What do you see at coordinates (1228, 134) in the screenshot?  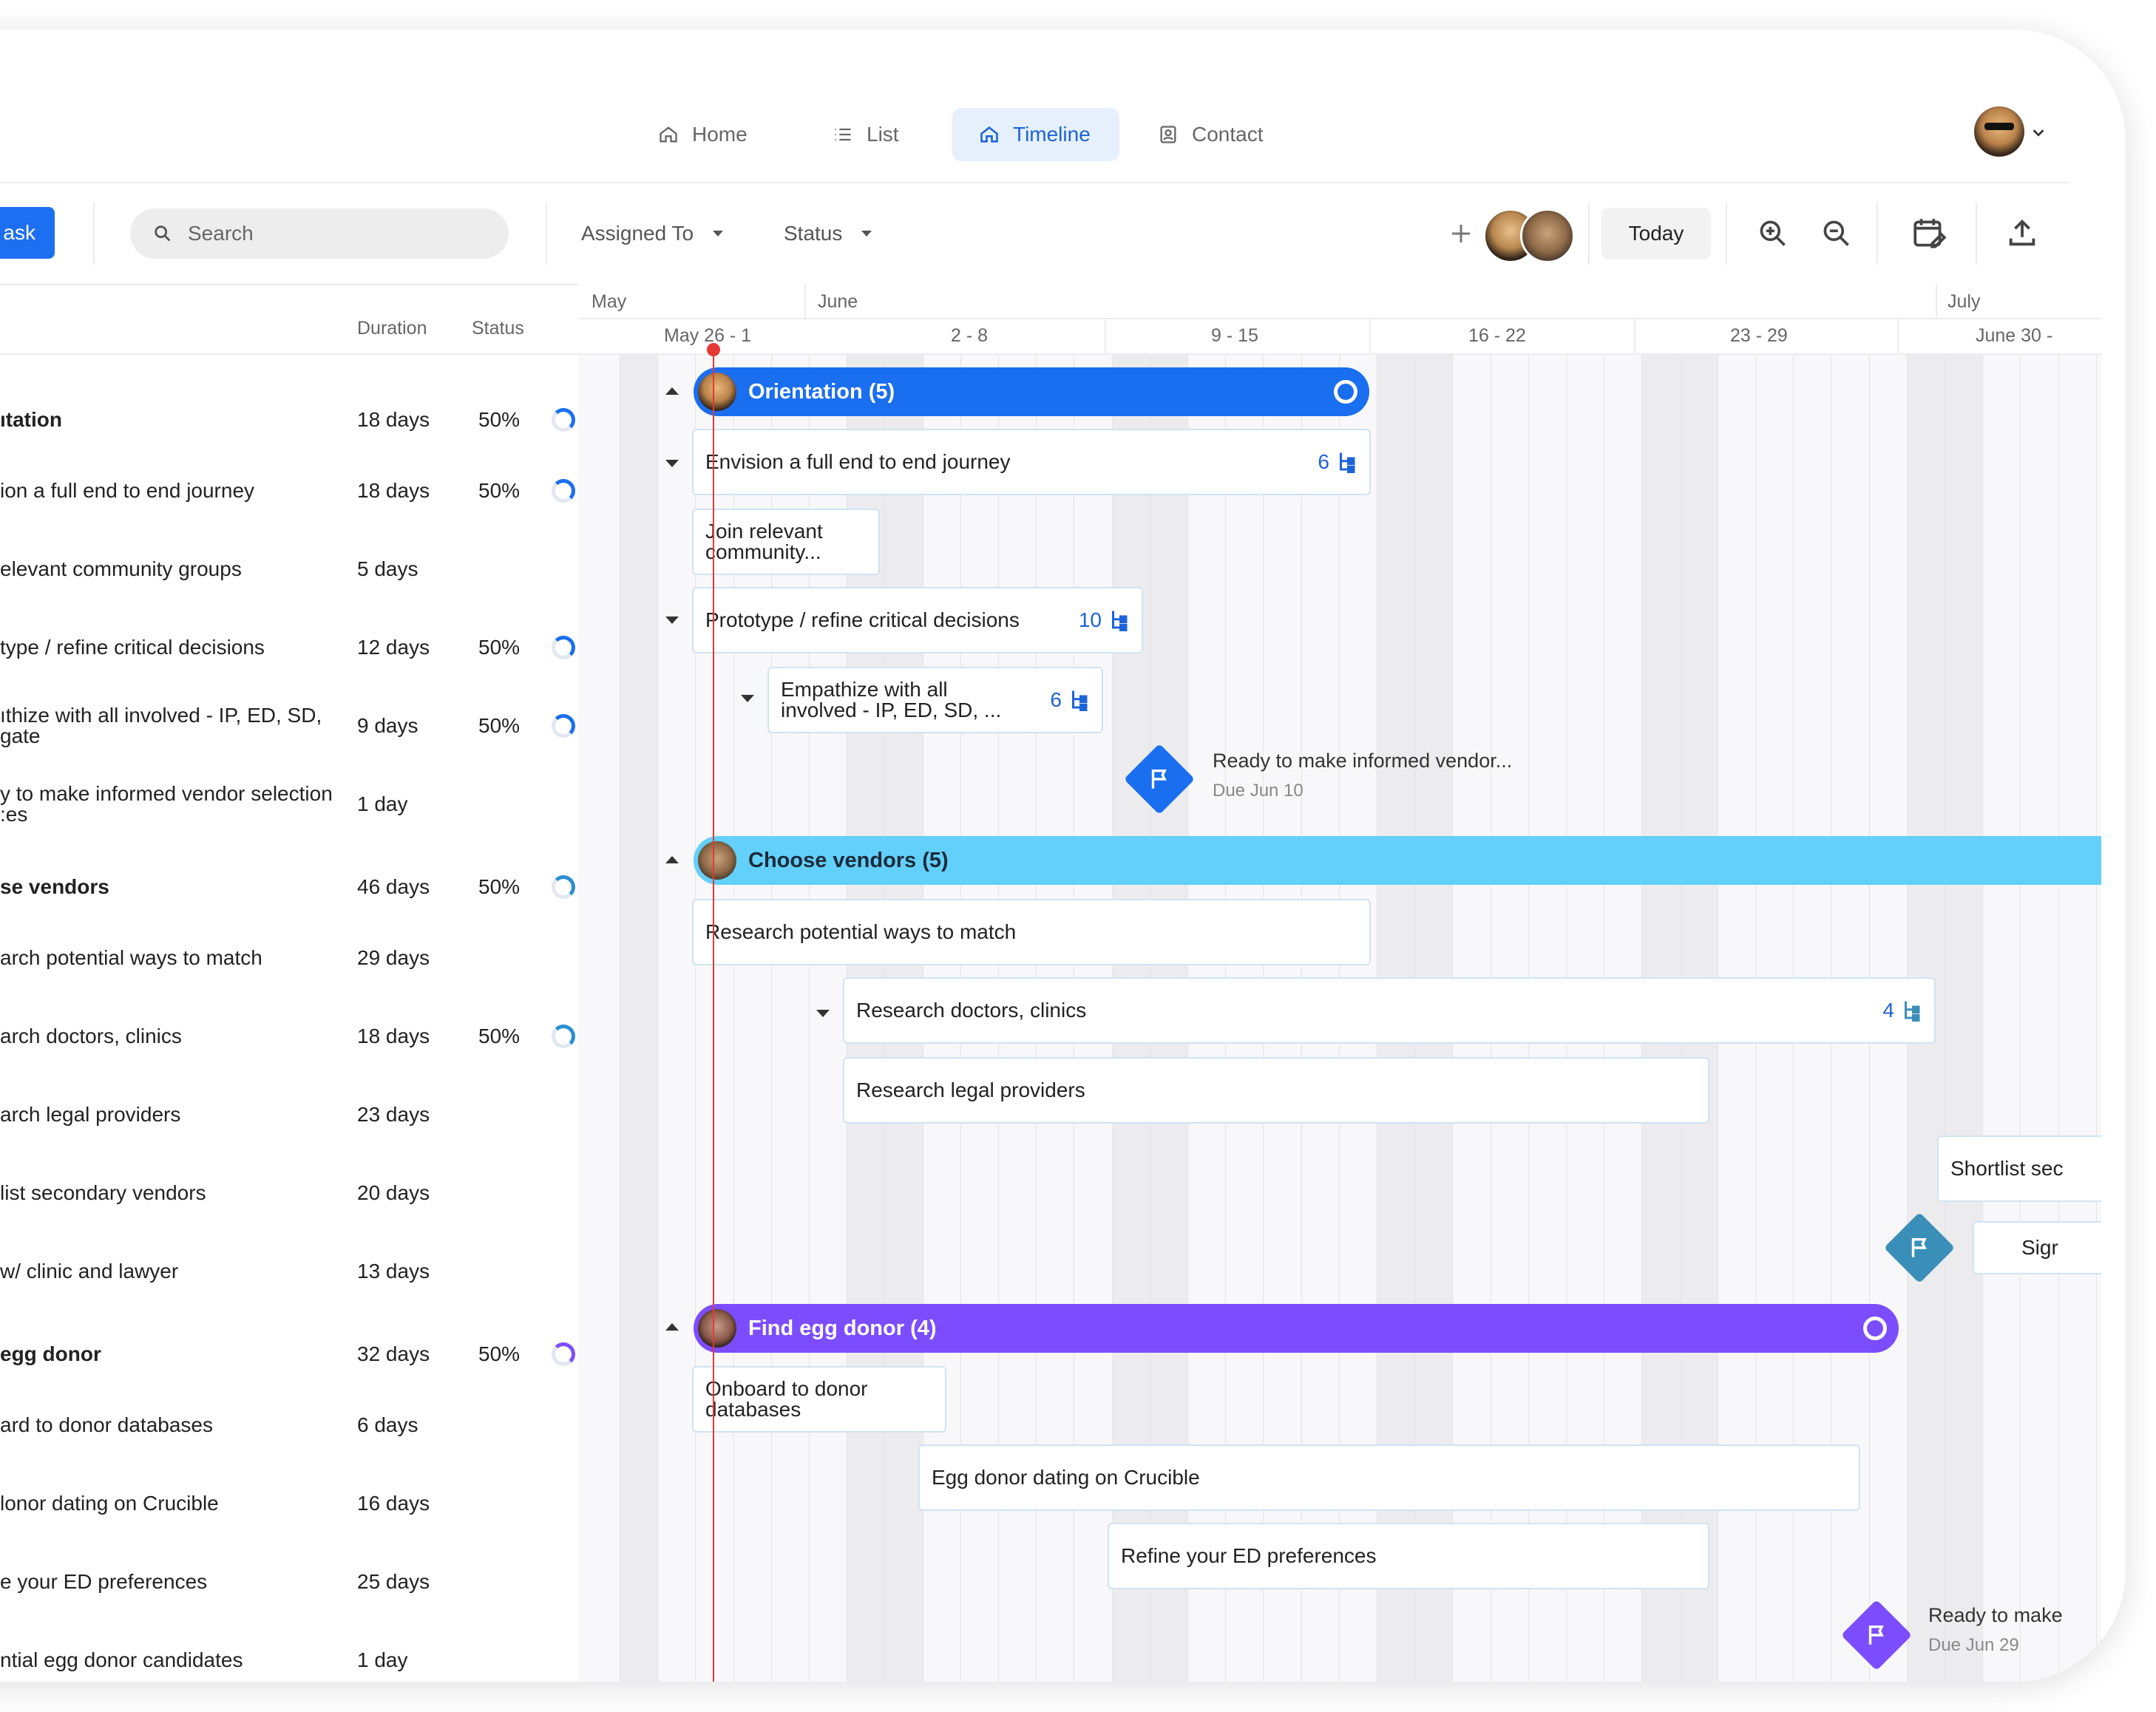 I see `tab-contact-label: Contact` at bounding box center [1228, 134].